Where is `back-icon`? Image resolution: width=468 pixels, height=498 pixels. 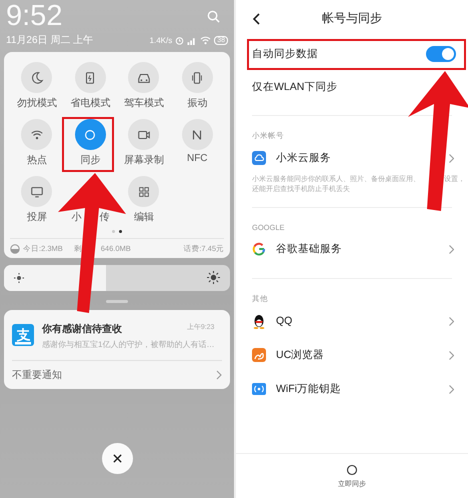 back-icon is located at coordinates (256, 18).